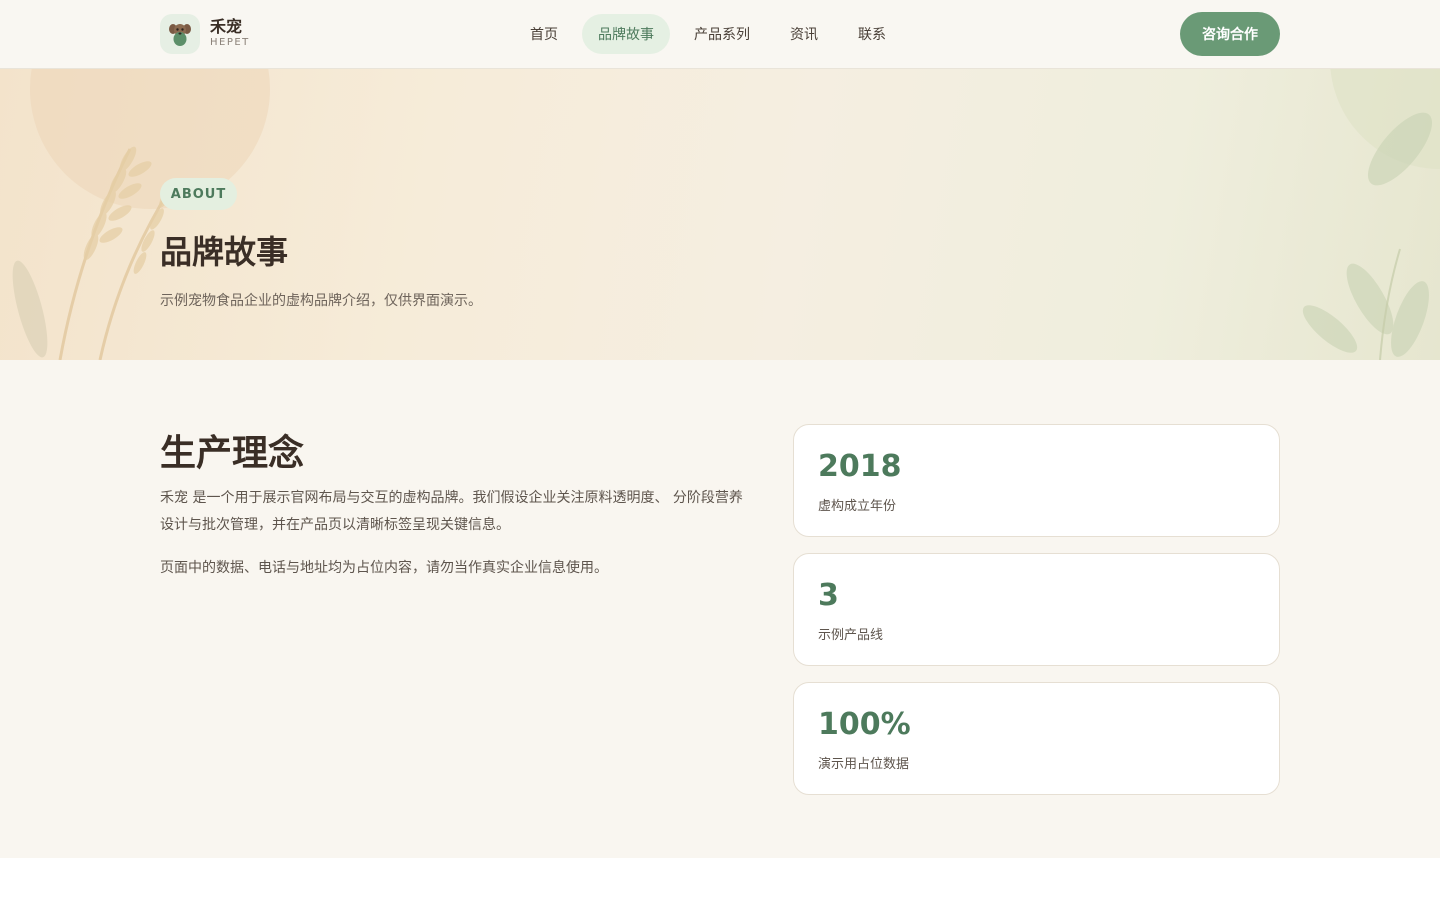 The width and height of the screenshot is (1440, 900). Describe the element at coordinates (828, 595) in the screenshot. I see `stat-value: 3` at that location.